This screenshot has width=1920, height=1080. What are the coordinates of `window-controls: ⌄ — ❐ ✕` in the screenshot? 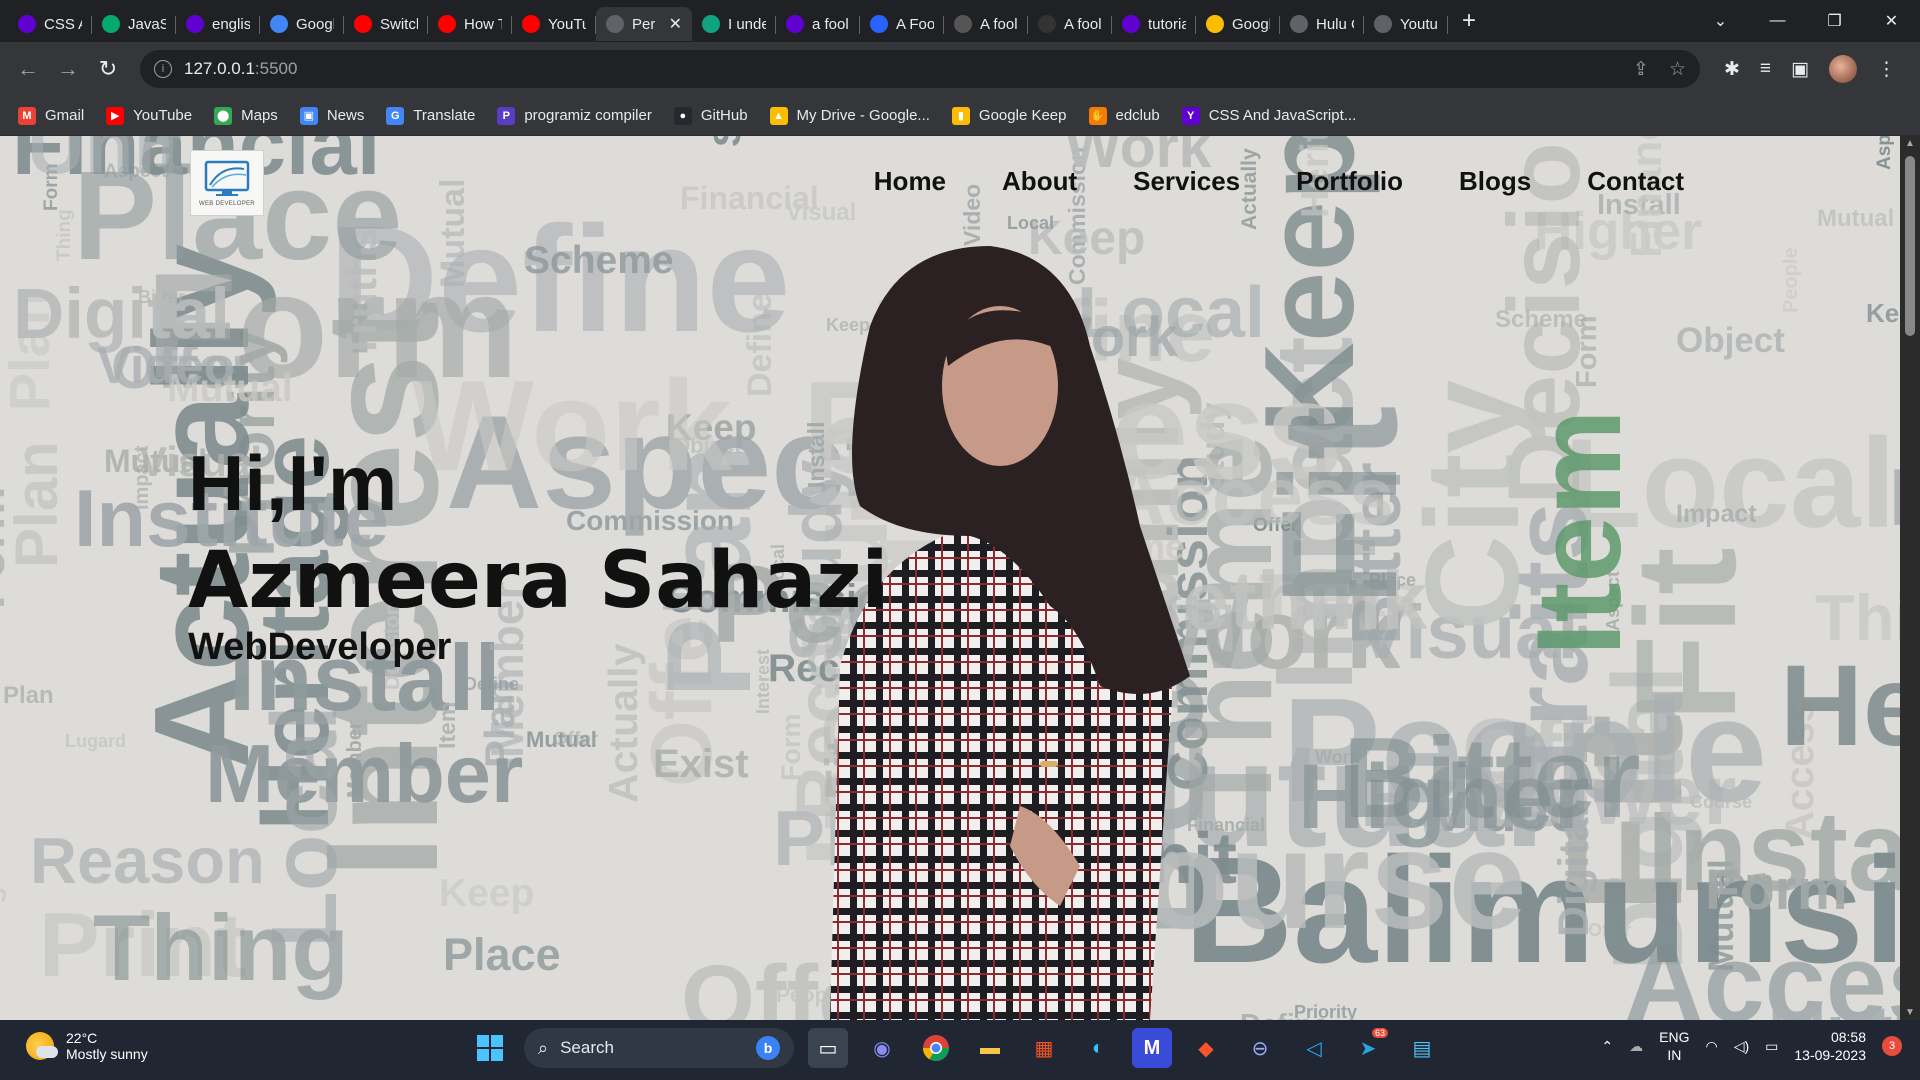 It's located at (1806, 21).